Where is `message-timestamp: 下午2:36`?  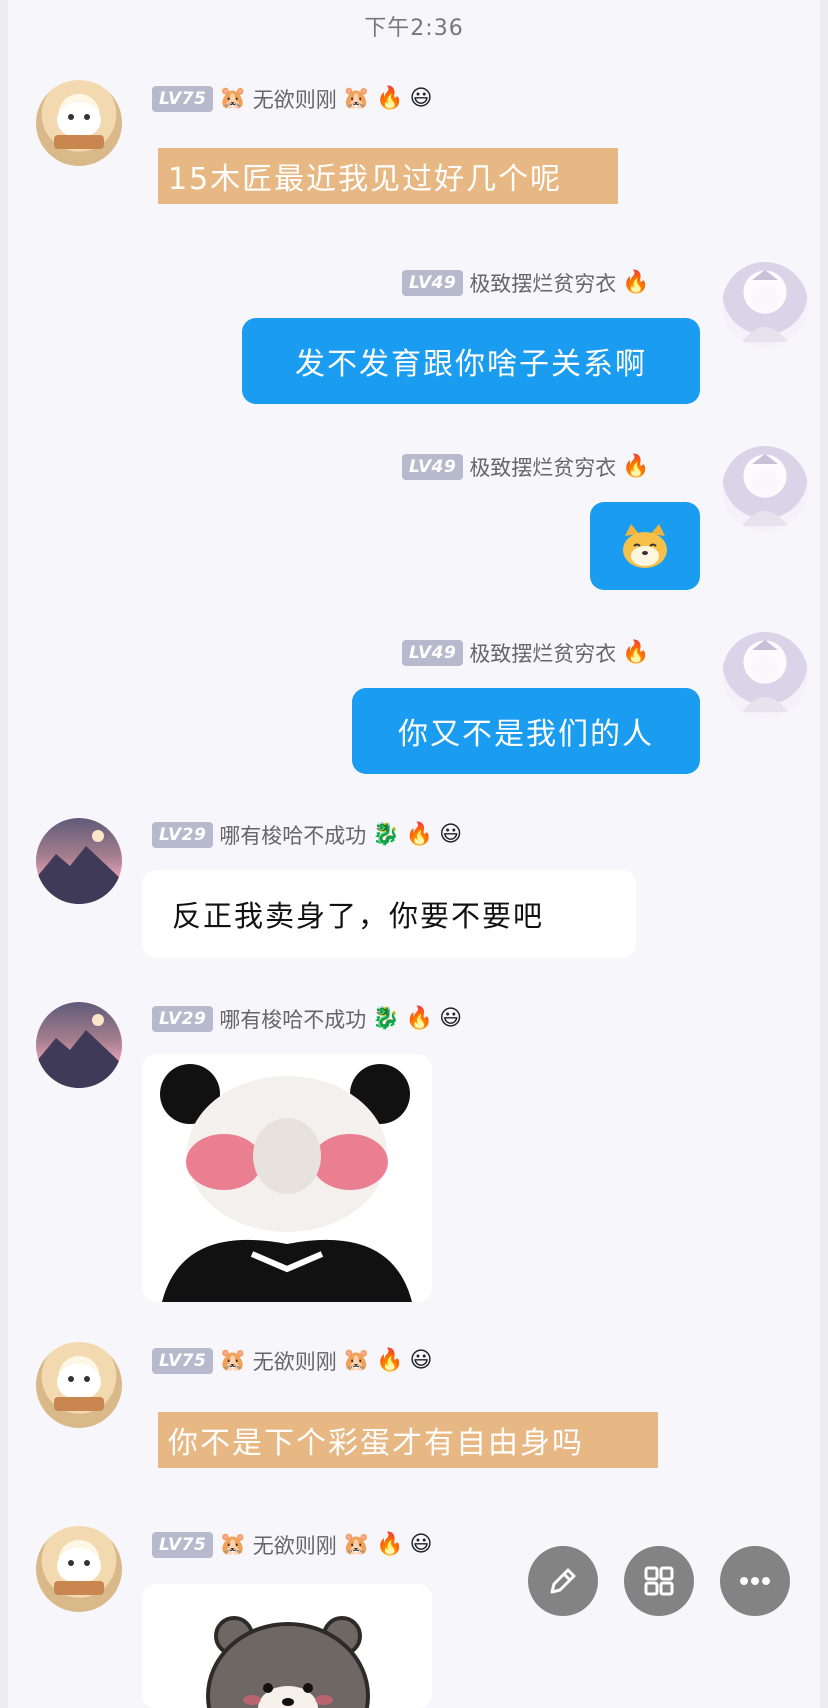 message-timestamp: 下午2:36 is located at coordinates (414, 28).